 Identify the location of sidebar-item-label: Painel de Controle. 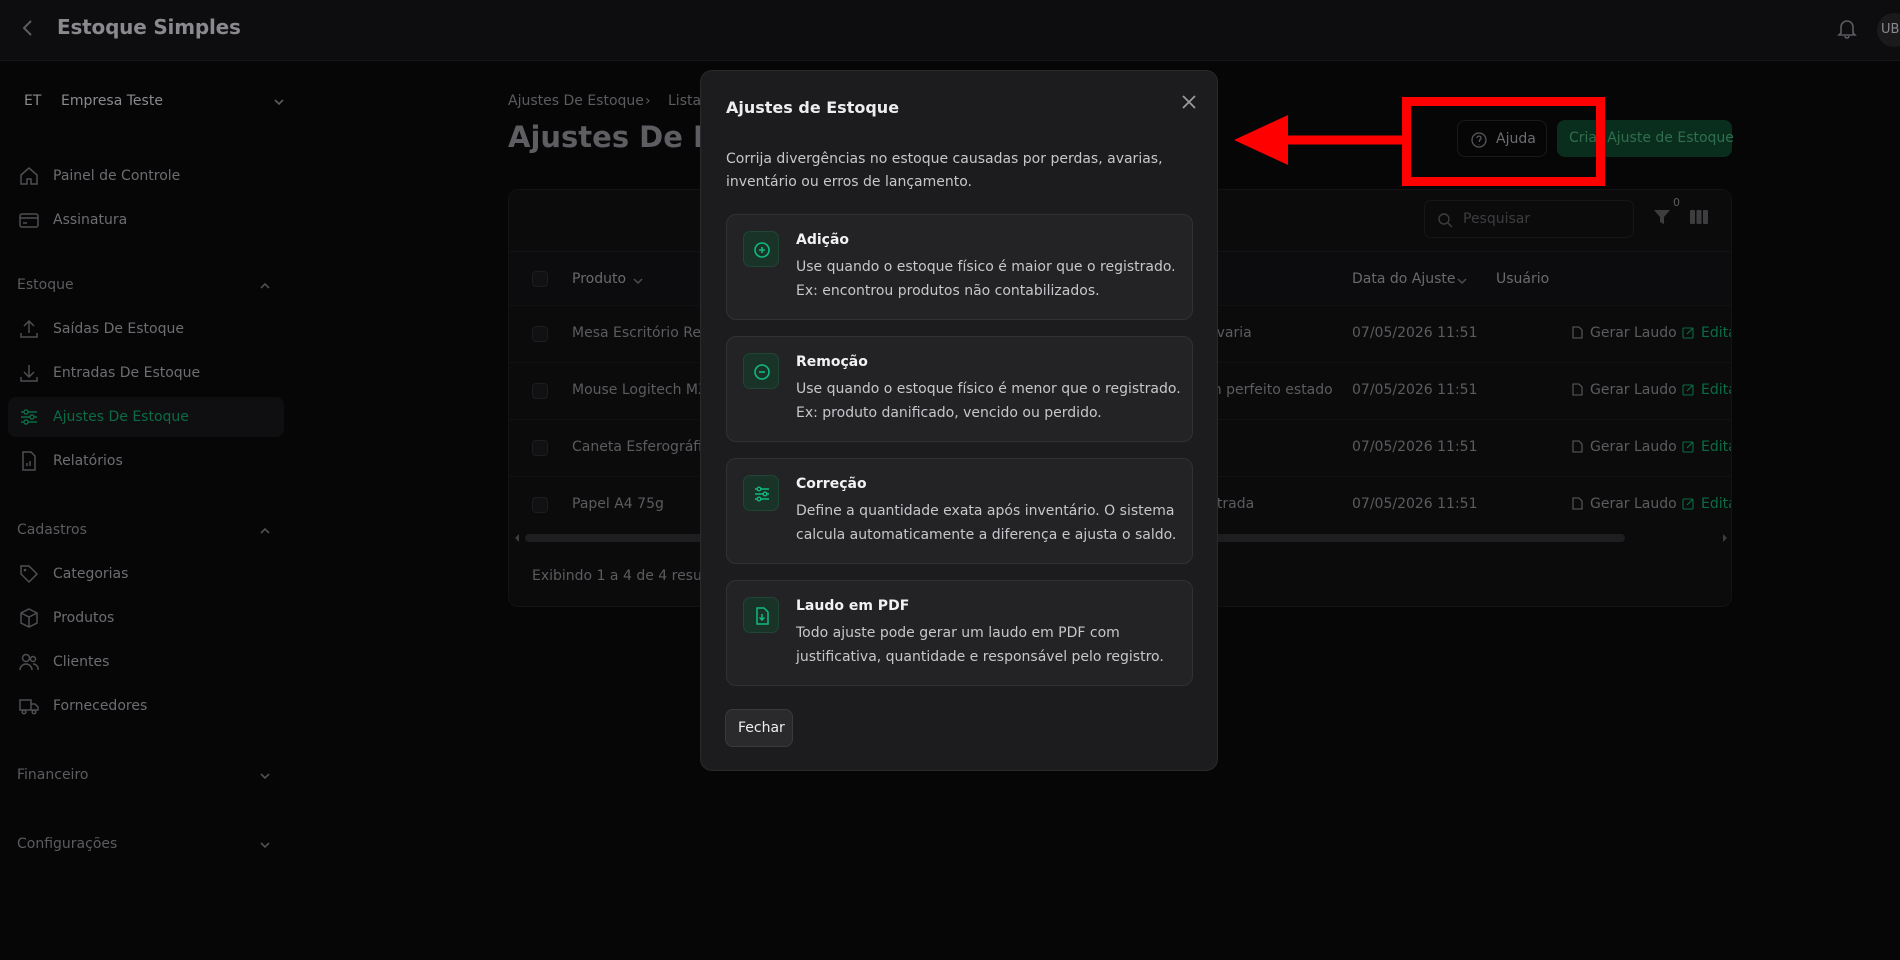
(117, 176).